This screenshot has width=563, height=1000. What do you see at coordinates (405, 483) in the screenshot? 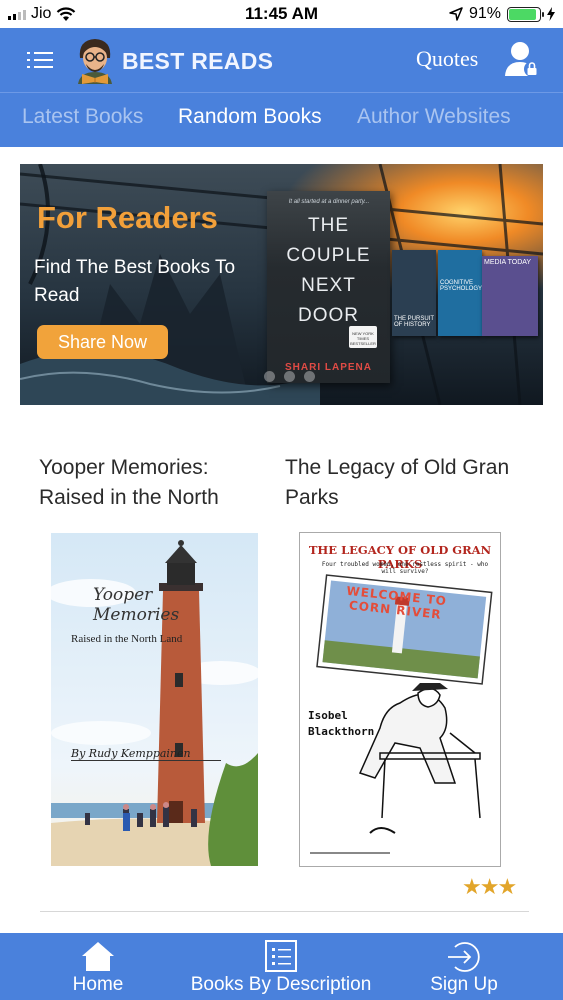
I see `book-title: The Legacy of Old Gran Parks` at bounding box center [405, 483].